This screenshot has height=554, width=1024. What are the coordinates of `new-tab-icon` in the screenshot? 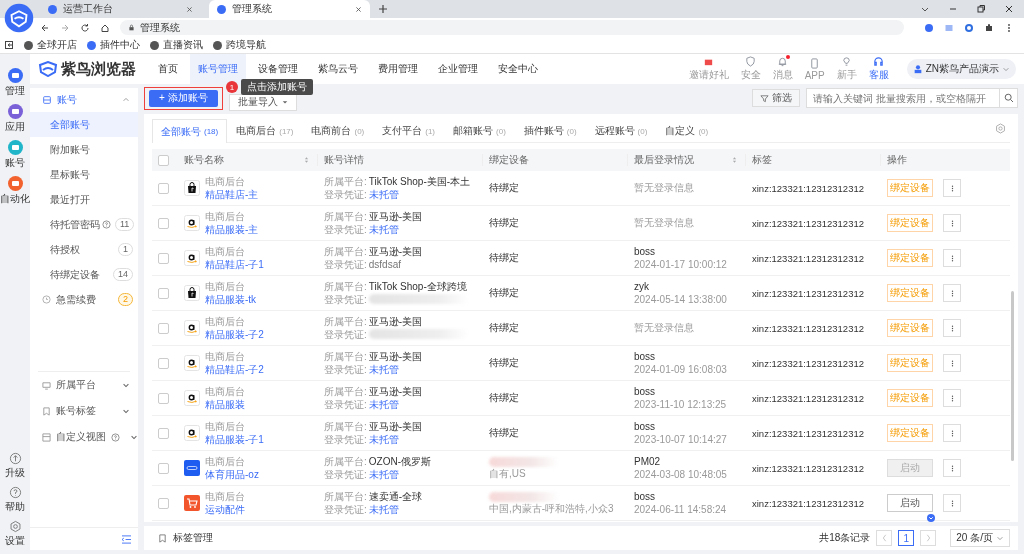 It's located at (383, 9).